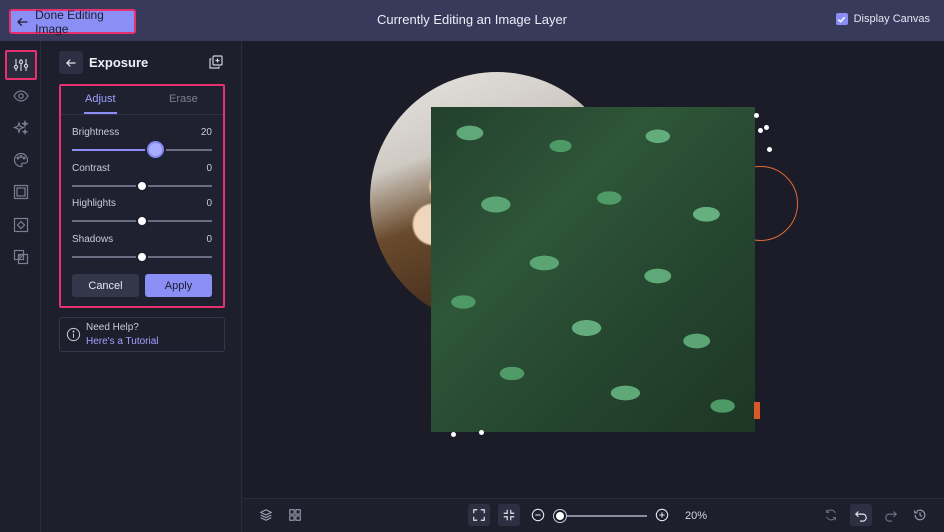 The width and height of the screenshot is (944, 532). I want to click on shadows-label: Shadows, so click(93, 239).